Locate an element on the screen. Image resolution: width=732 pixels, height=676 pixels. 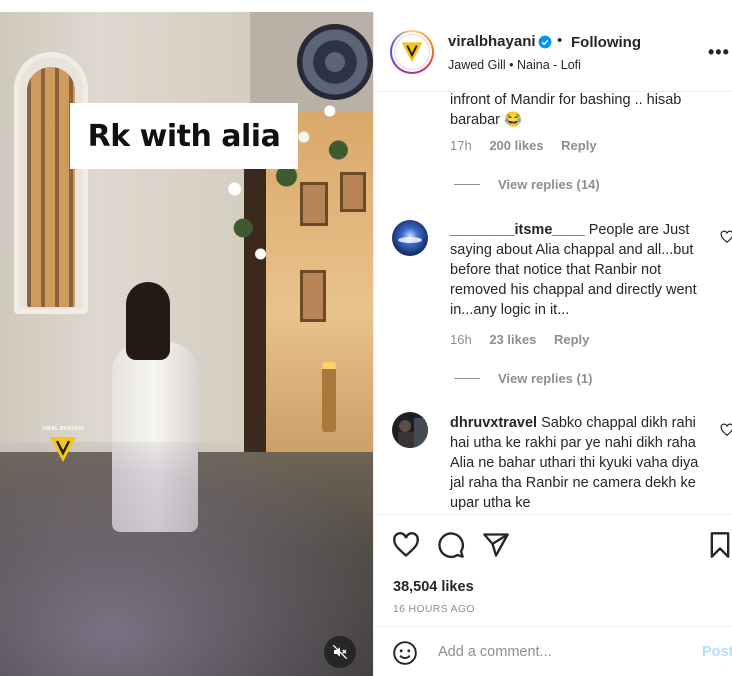
scene-arch-window is located at coordinates (51, 183).